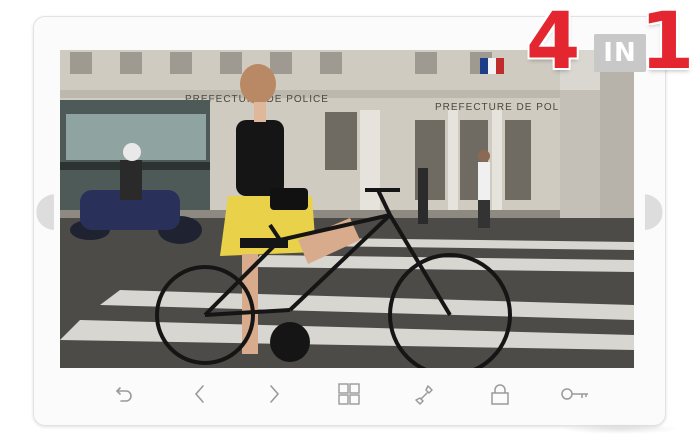  I want to click on key-button, so click(575, 394).